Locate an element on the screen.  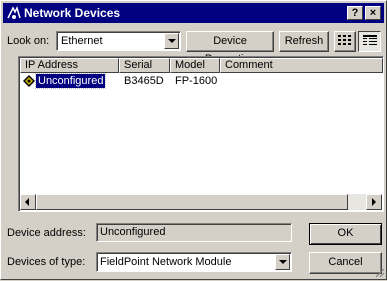
scroll-left-button is located at coordinates (28, 202).